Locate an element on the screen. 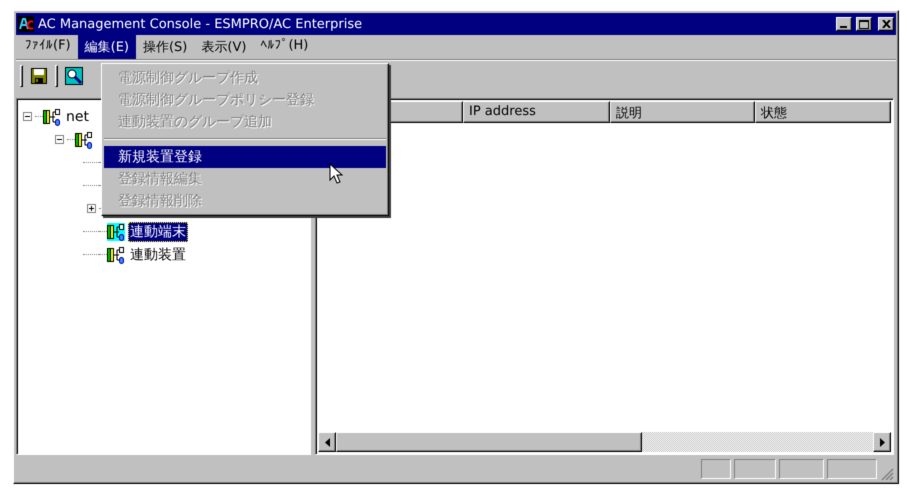  menu-item: ﾌｧｲﾙ(F) is located at coordinates (48, 47).